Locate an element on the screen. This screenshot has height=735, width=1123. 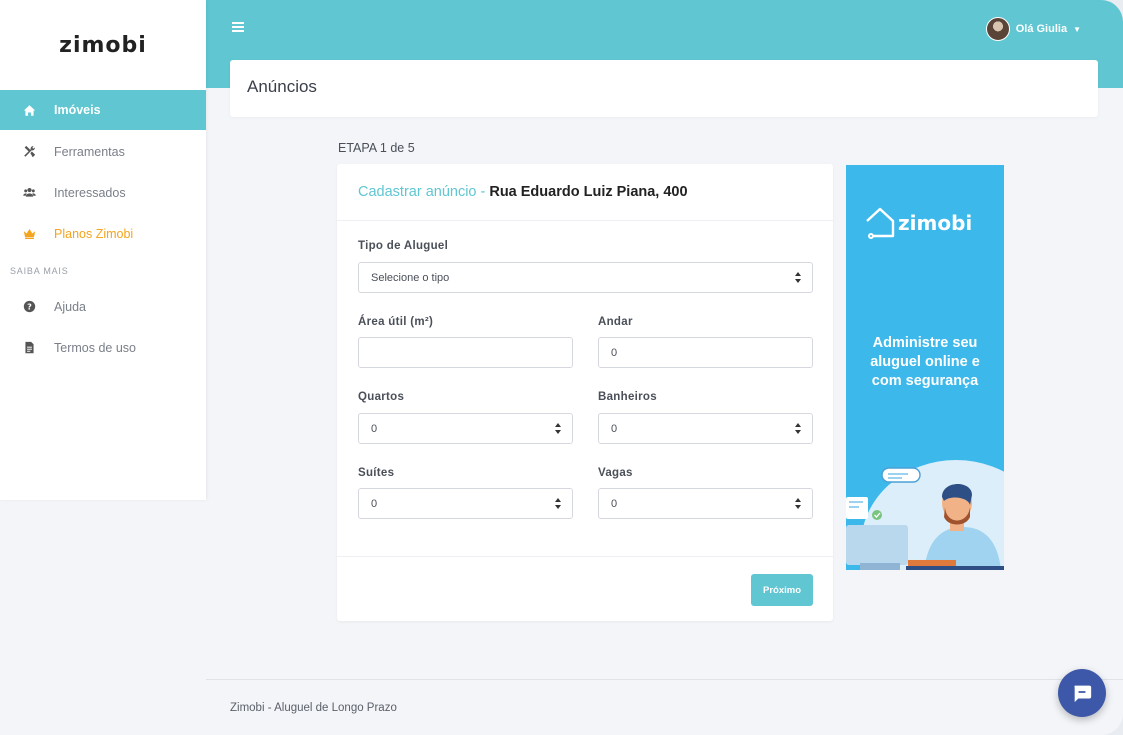
sidebar-item-label: Interessados is located at coordinates (90, 192).